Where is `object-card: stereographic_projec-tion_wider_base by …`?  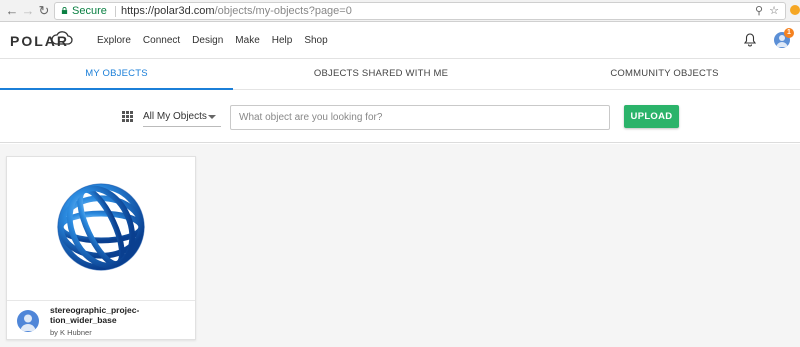
object-card: stereographic_projec-tion_wider_base by … is located at coordinates (101, 248).